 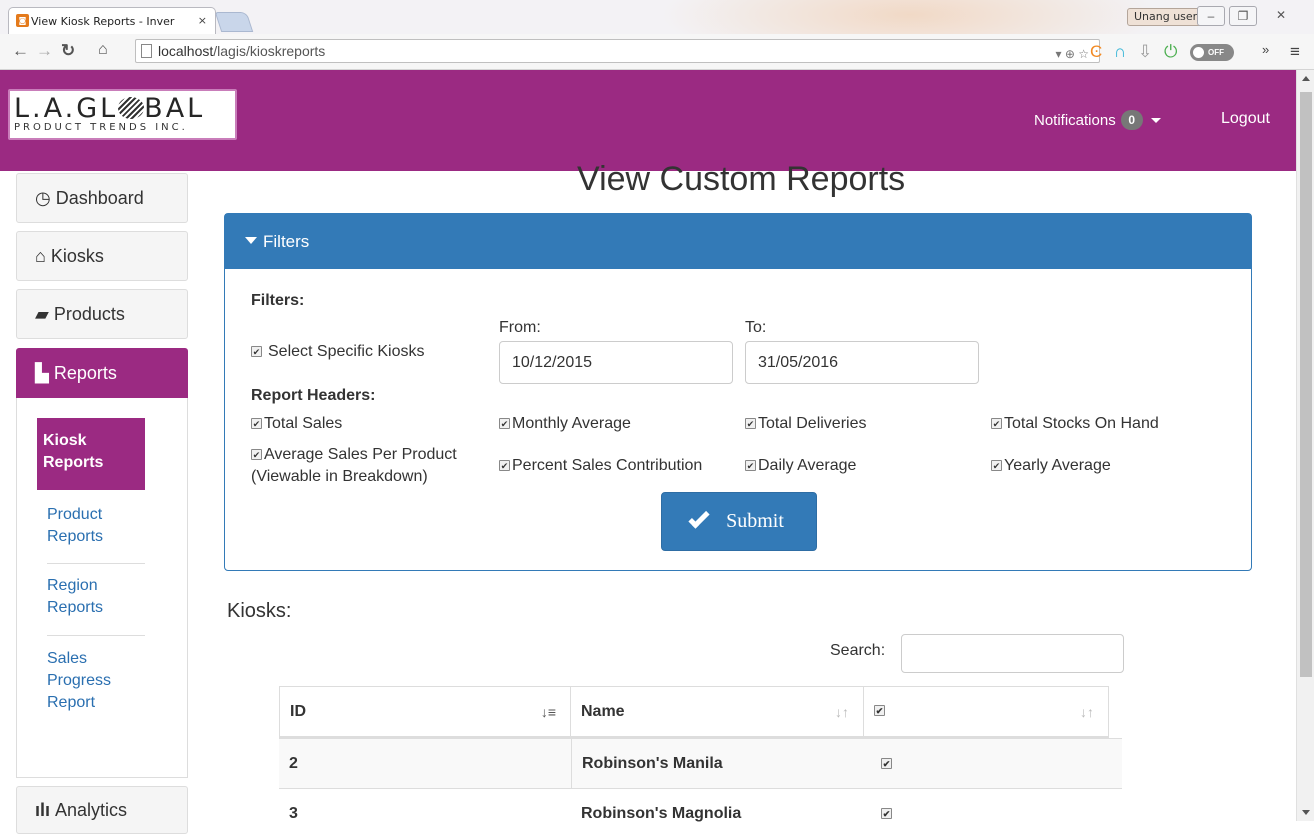 I want to click on notifications-dropdown: Notifications 0, so click(x=1097, y=120).